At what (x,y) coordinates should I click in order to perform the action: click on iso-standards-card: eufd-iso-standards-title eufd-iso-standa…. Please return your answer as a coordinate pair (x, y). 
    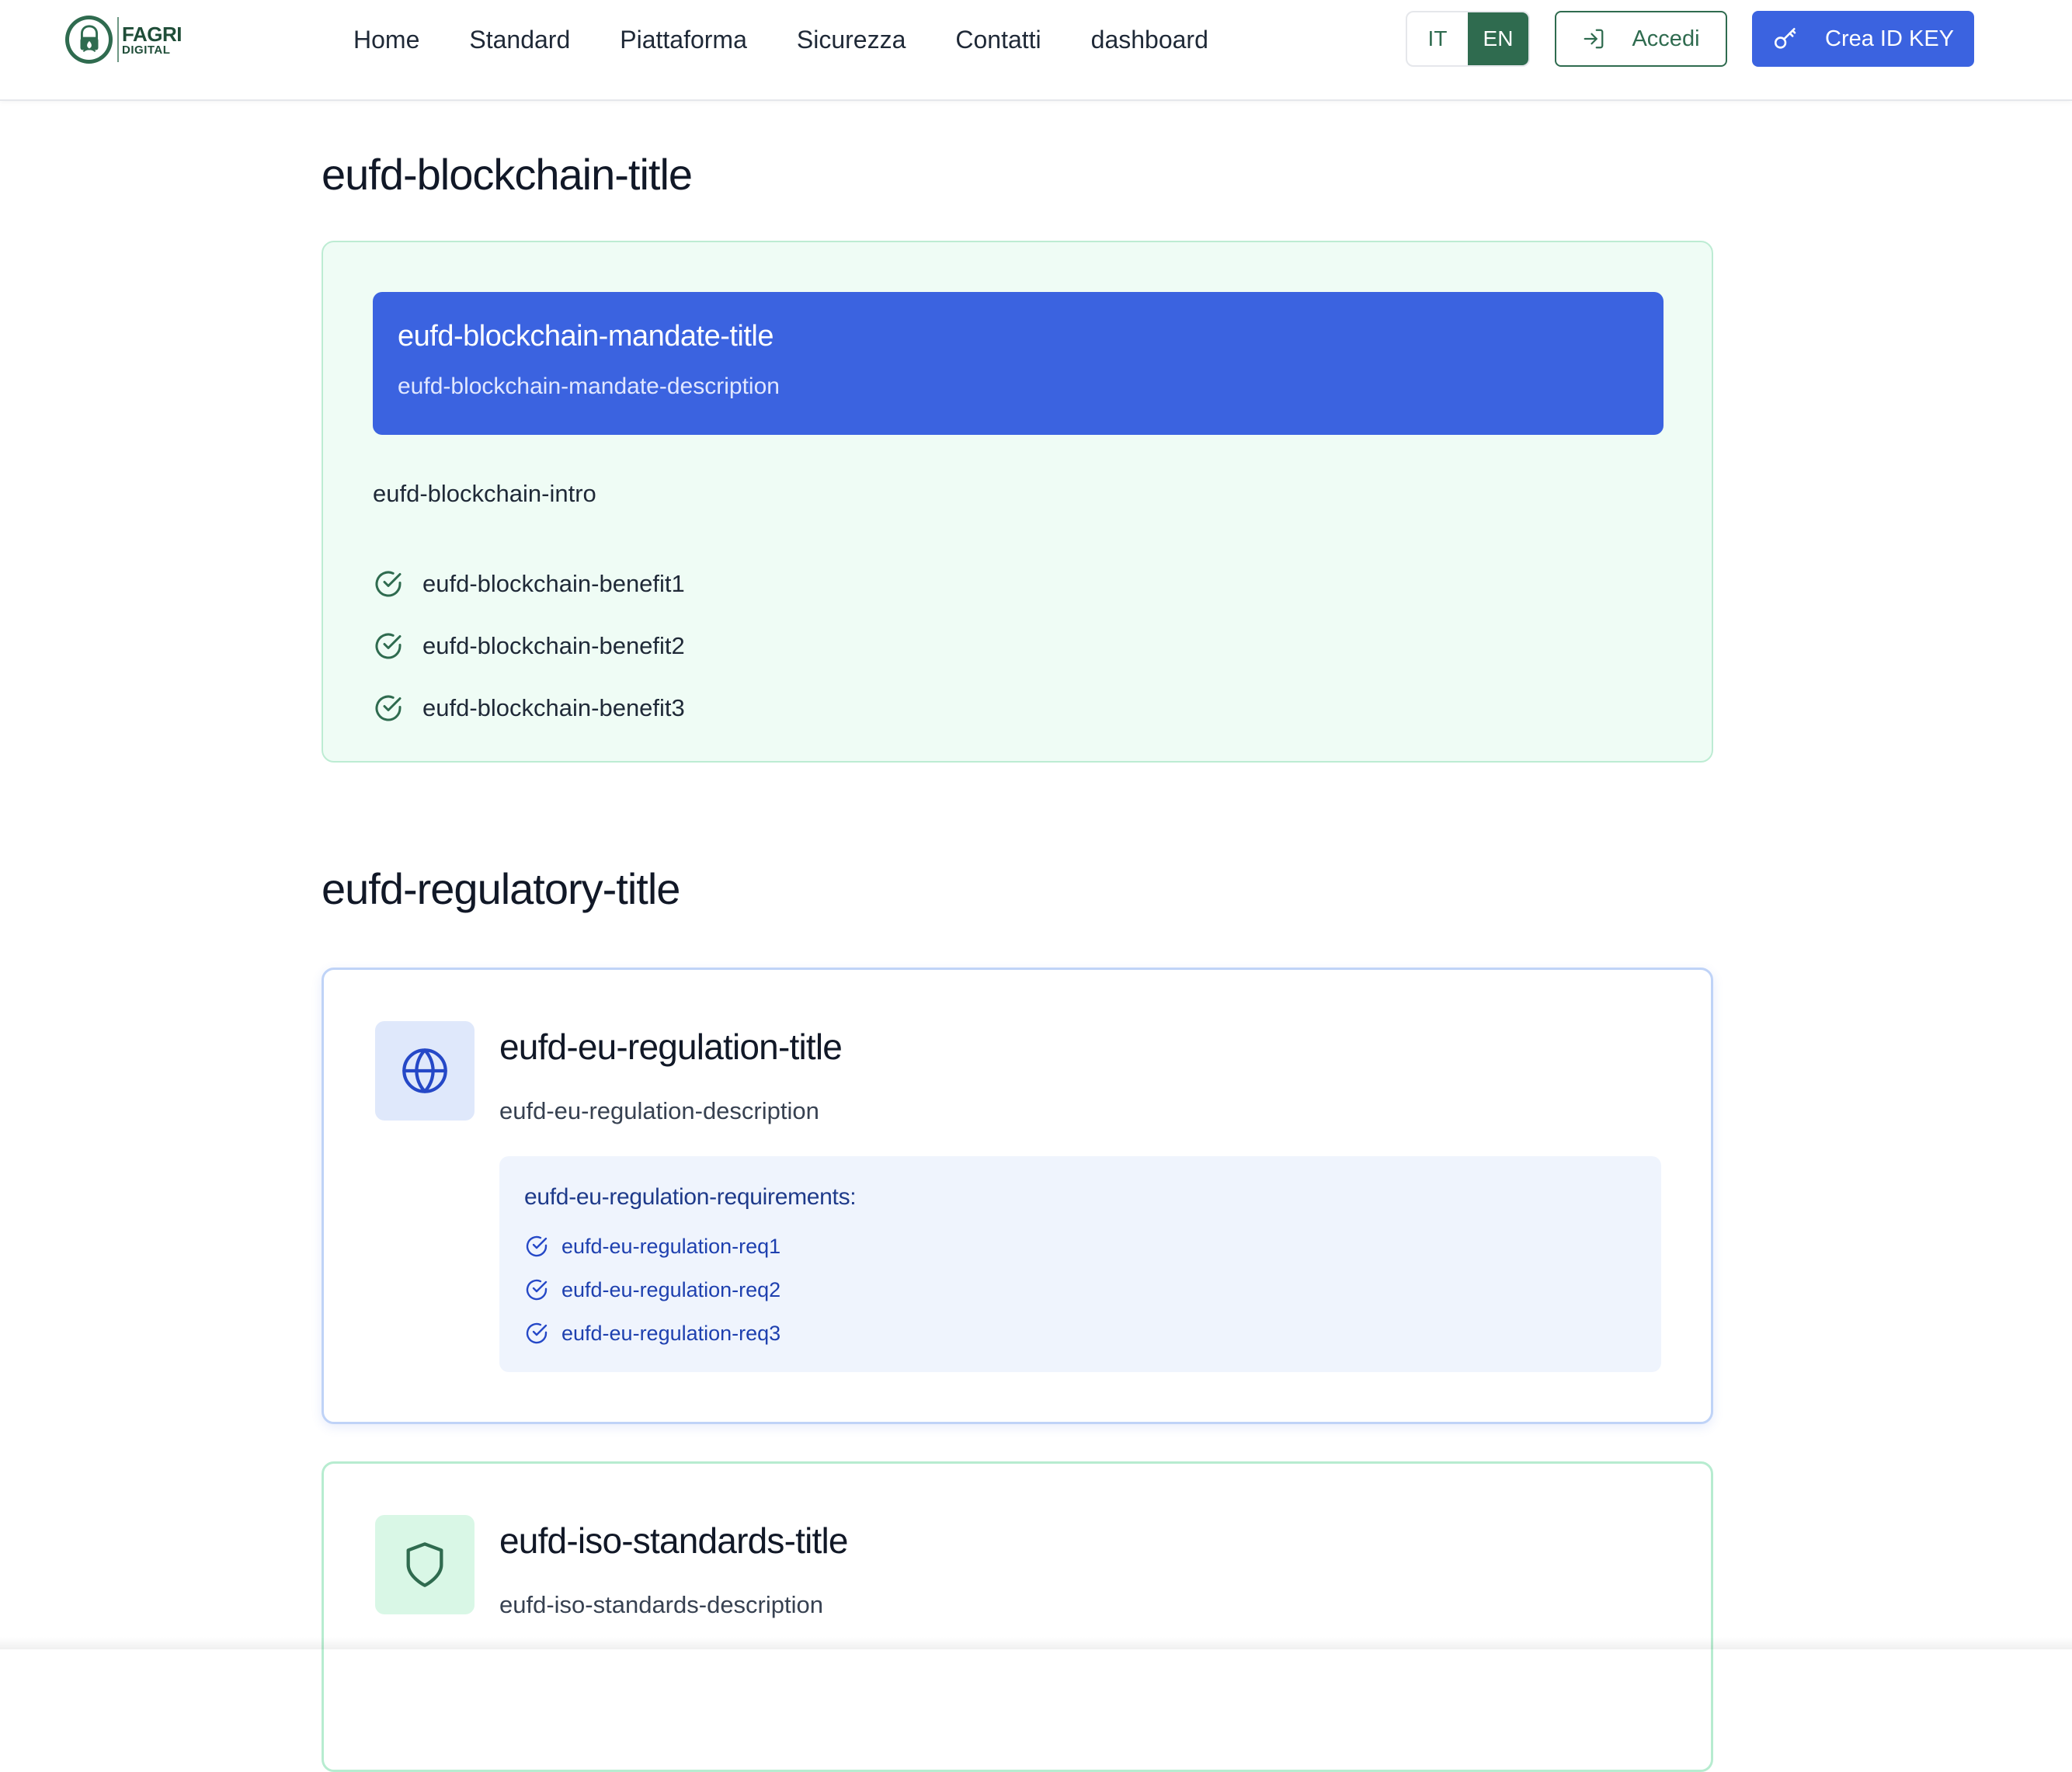
    Looking at the image, I should click on (1017, 1617).